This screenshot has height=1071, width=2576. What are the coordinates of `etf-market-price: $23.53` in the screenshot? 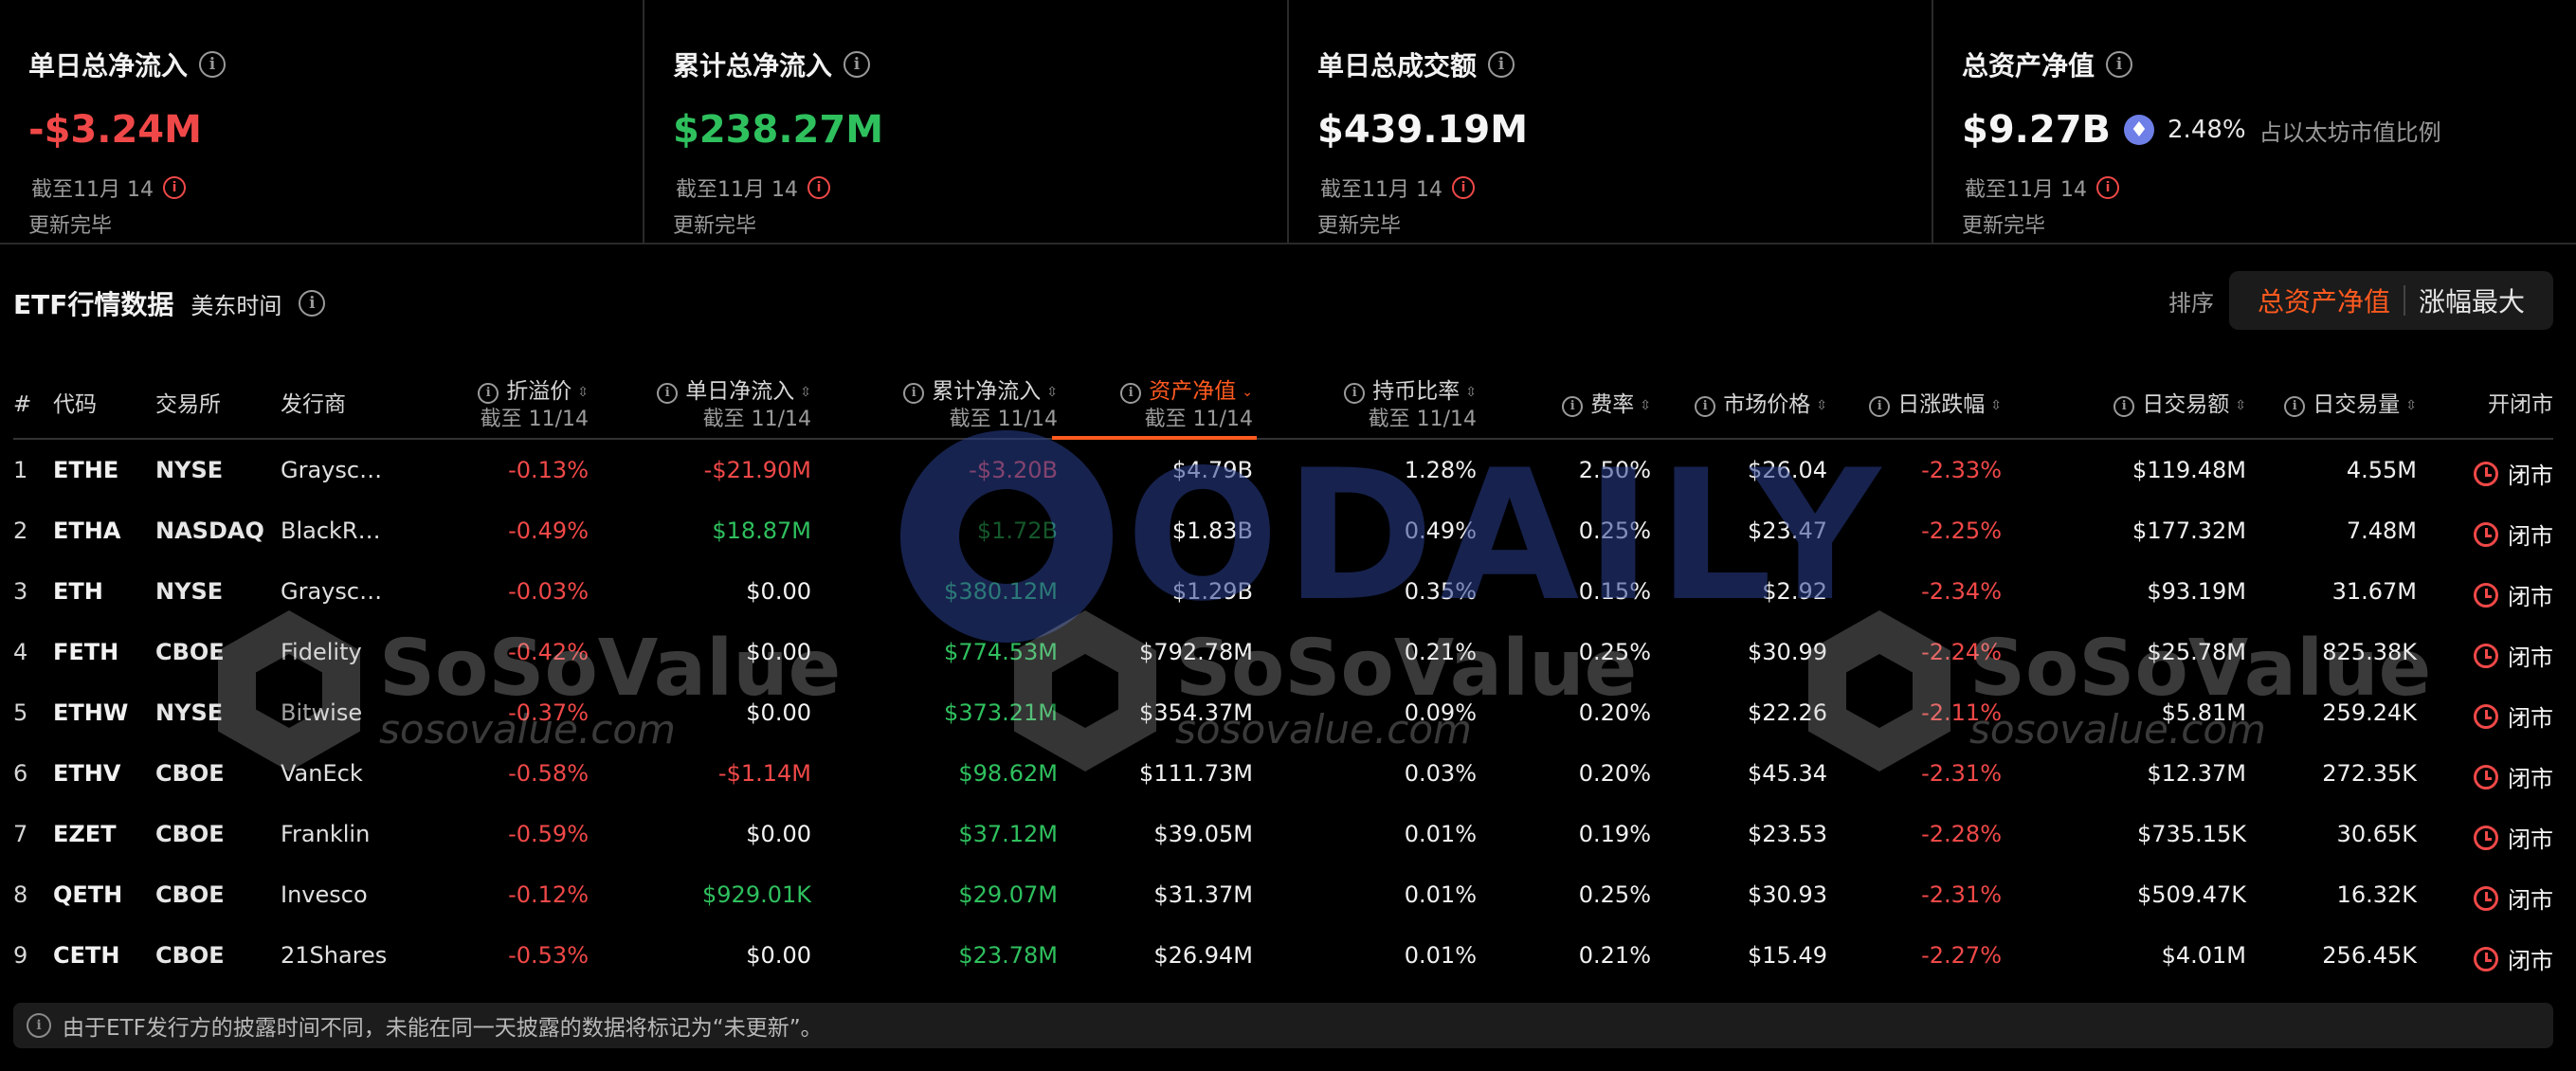 It's located at (1787, 834).